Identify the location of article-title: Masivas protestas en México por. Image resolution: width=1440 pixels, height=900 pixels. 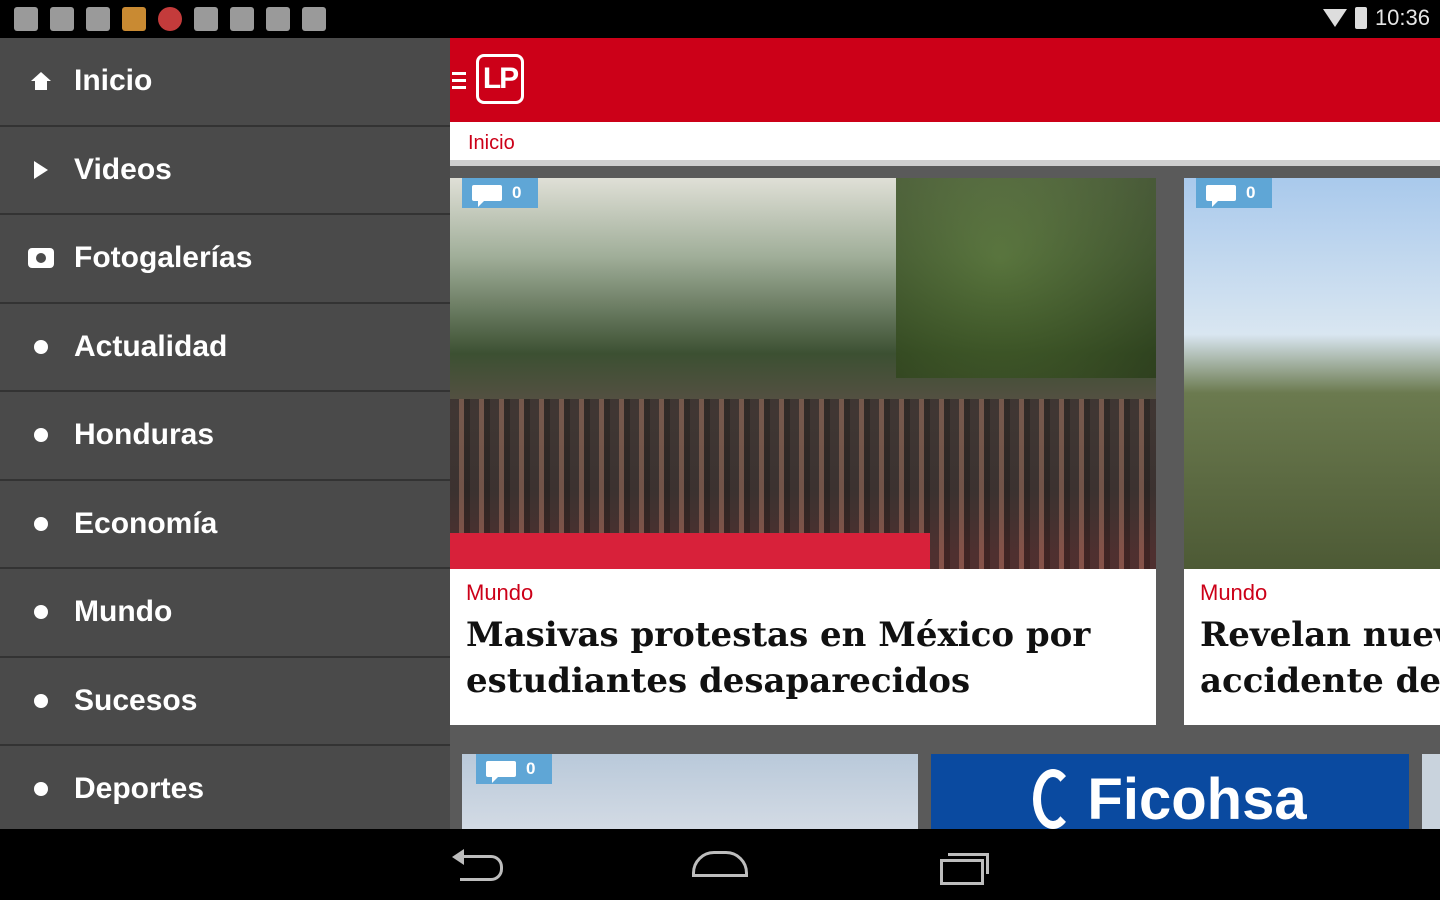
(778, 635).